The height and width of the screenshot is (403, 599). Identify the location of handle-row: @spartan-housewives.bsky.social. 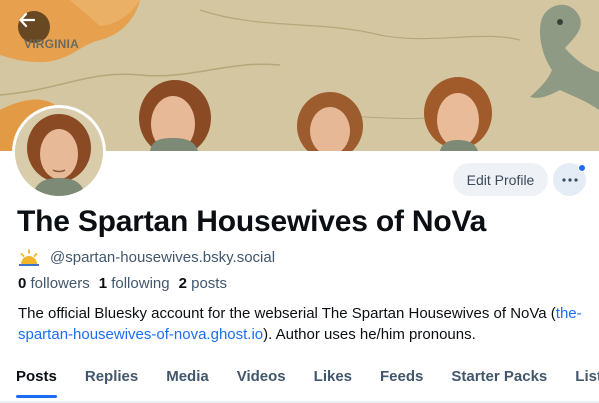
(146, 257).